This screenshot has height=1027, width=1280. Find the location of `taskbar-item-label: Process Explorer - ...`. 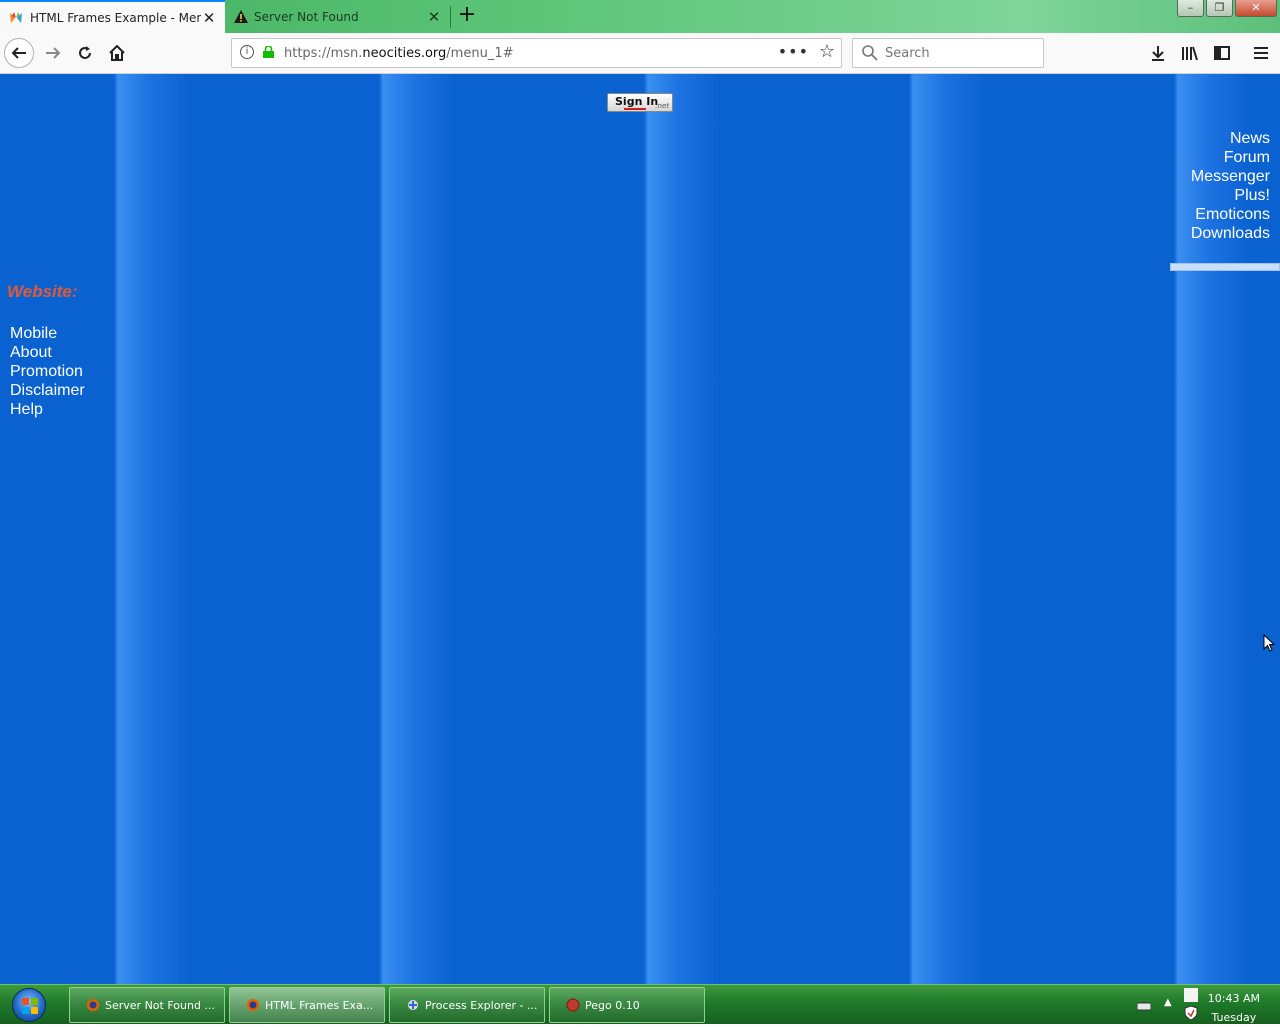

taskbar-item-label: Process Explorer - ... is located at coordinates (481, 1005).